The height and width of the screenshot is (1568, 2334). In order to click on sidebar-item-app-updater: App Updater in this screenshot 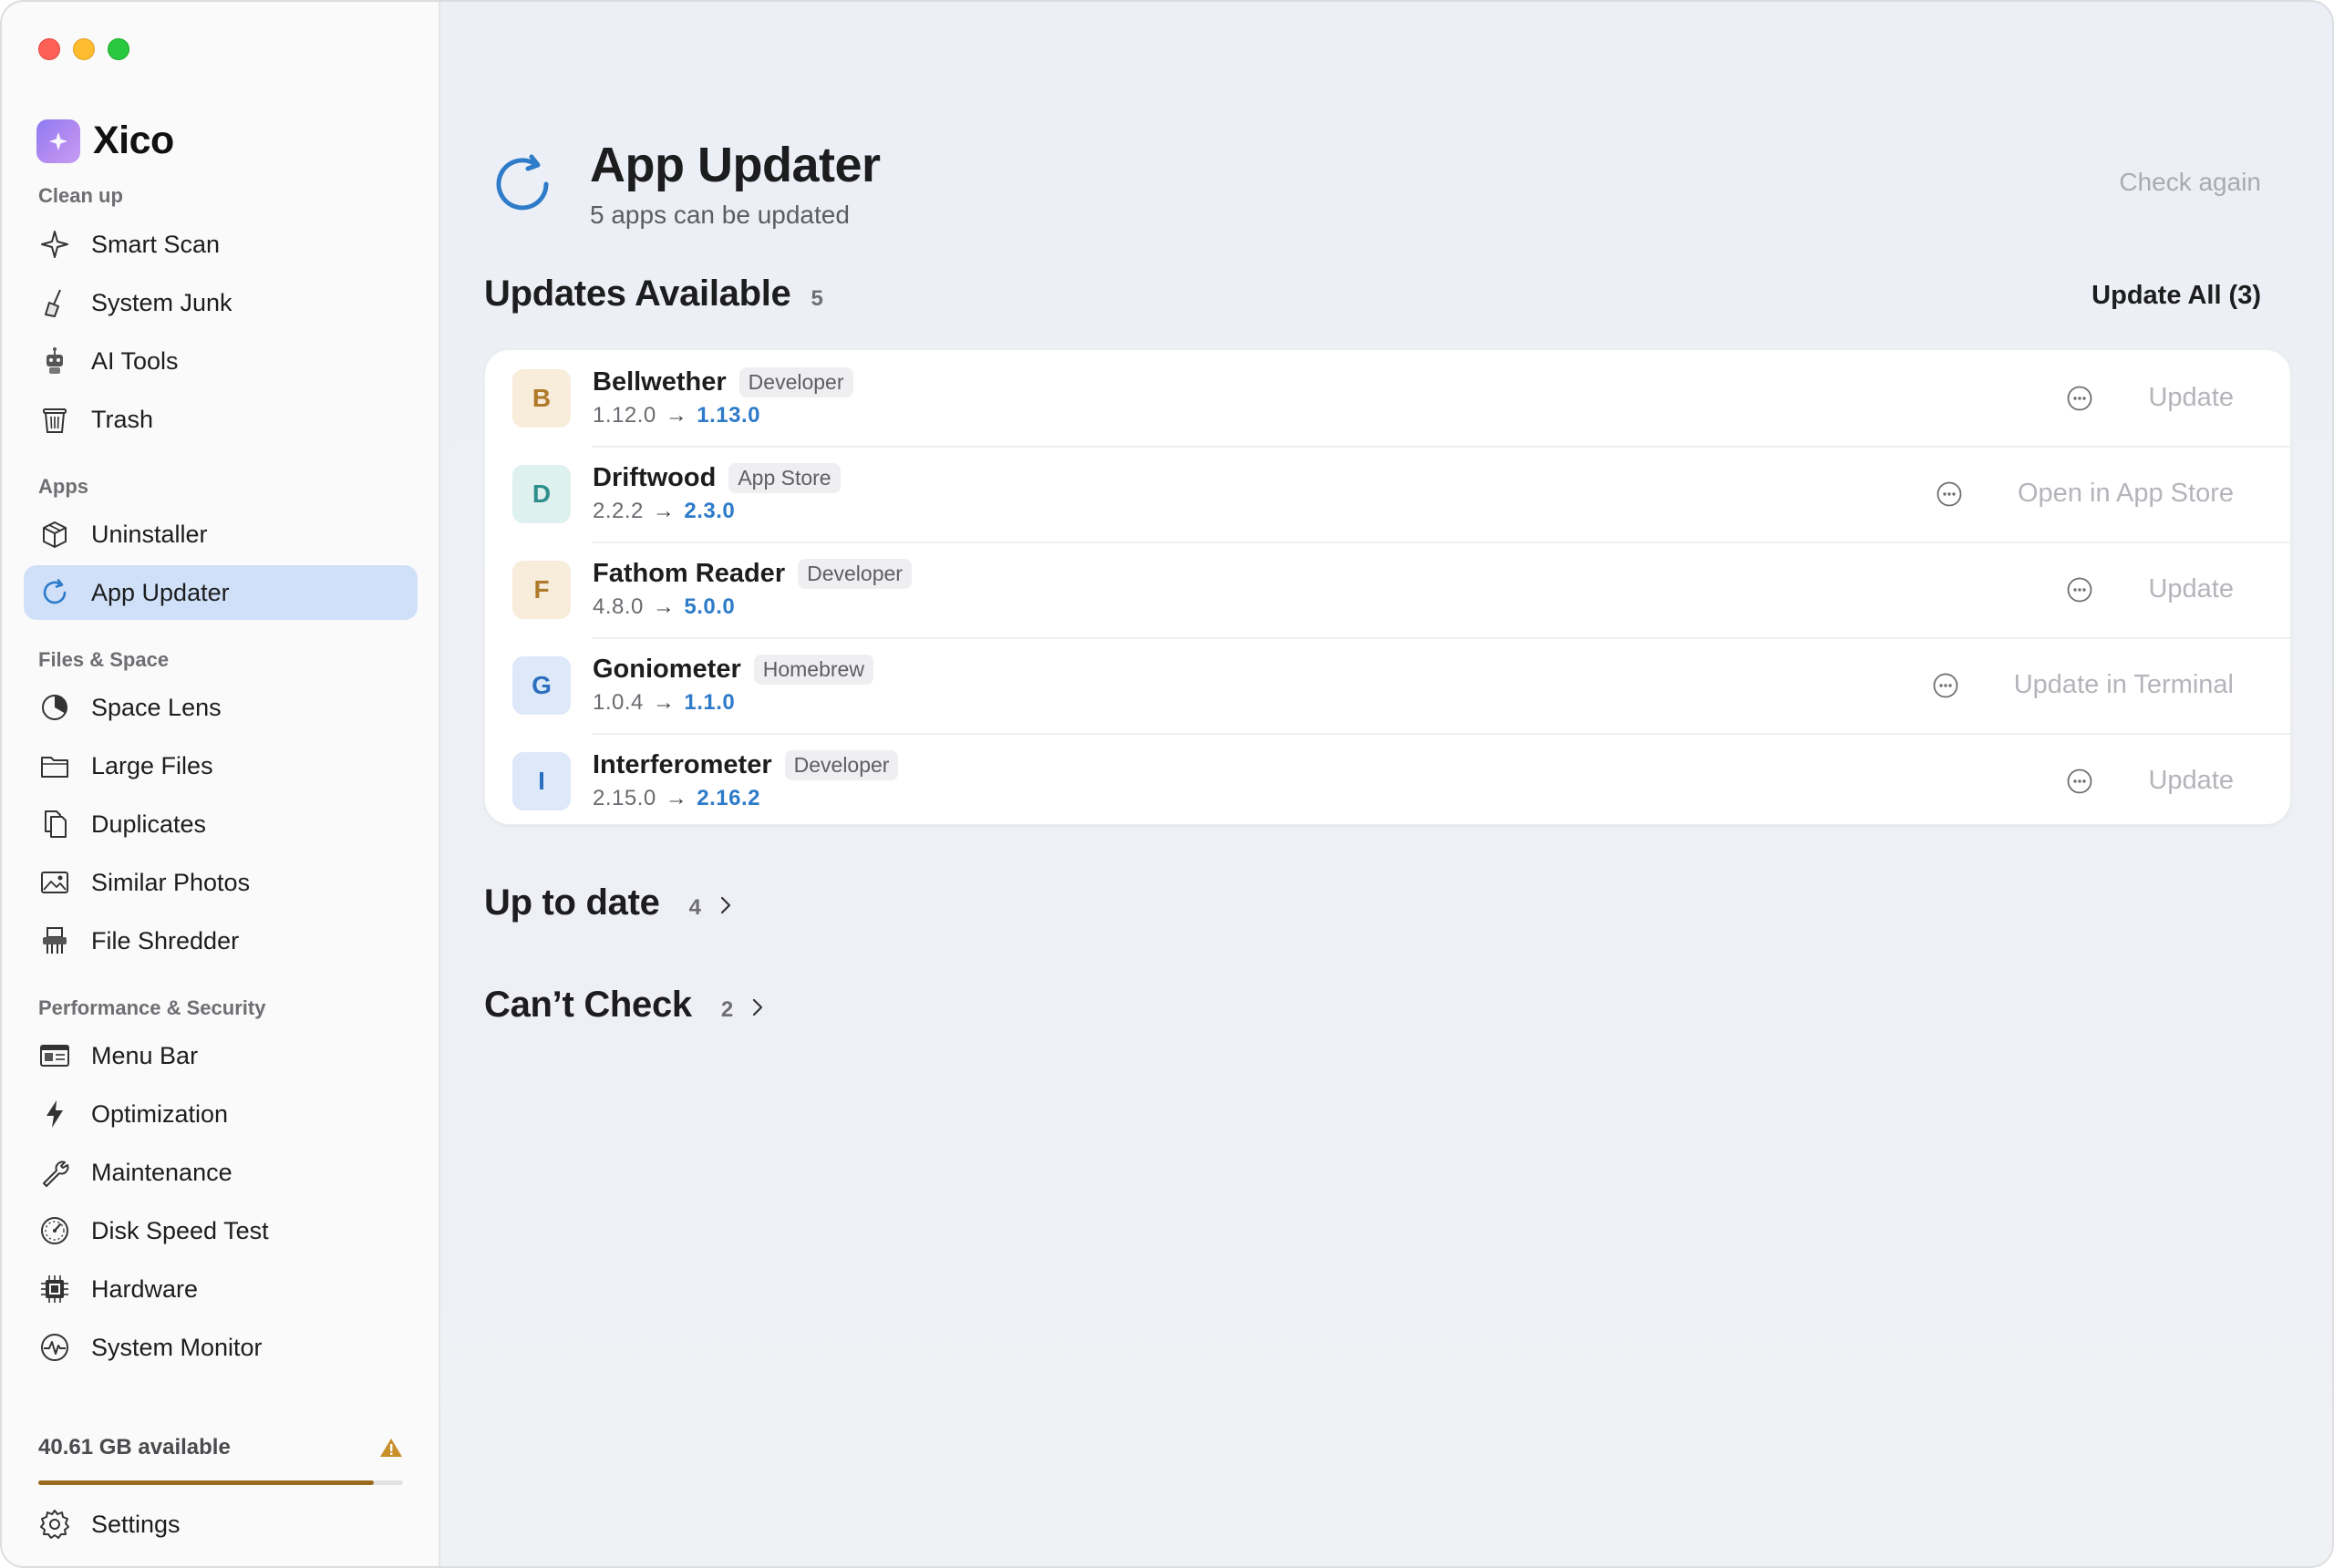, I will do `click(221, 592)`.